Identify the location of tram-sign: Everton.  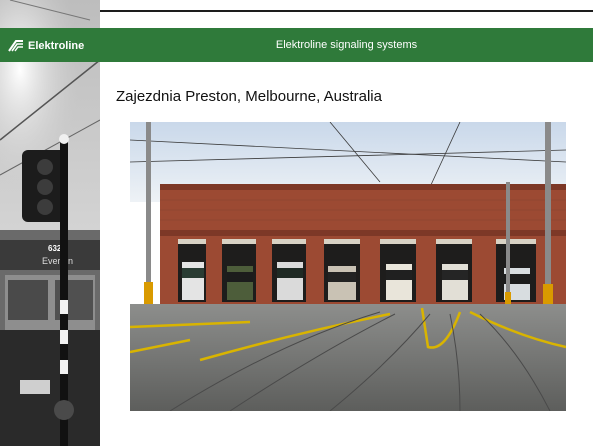
(57, 261).